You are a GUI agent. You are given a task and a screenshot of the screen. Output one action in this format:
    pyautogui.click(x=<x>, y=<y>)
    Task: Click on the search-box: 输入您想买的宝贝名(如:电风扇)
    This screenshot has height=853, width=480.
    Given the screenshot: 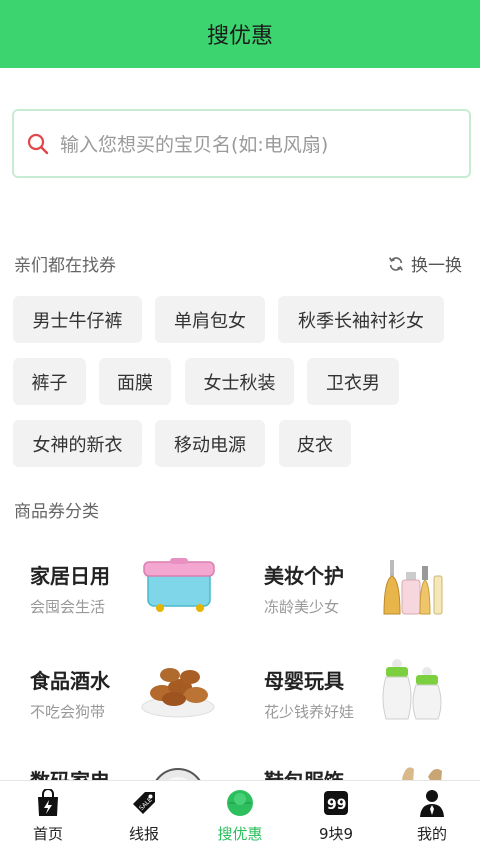 What is the action you would take?
    pyautogui.click(x=241, y=143)
    